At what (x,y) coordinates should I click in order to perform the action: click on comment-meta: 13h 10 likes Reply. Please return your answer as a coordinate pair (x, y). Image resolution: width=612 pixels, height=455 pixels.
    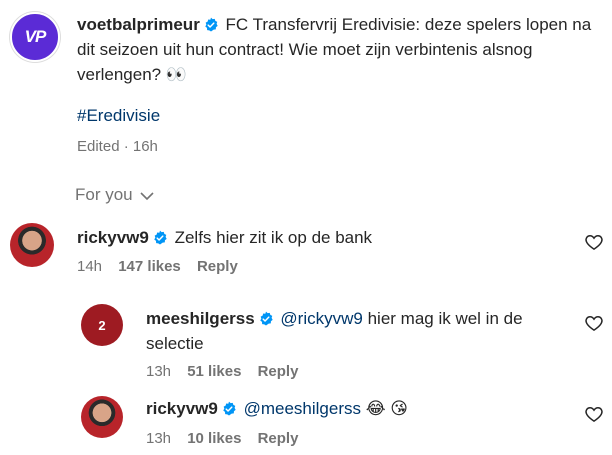
    Looking at the image, I should click on (222, 438).